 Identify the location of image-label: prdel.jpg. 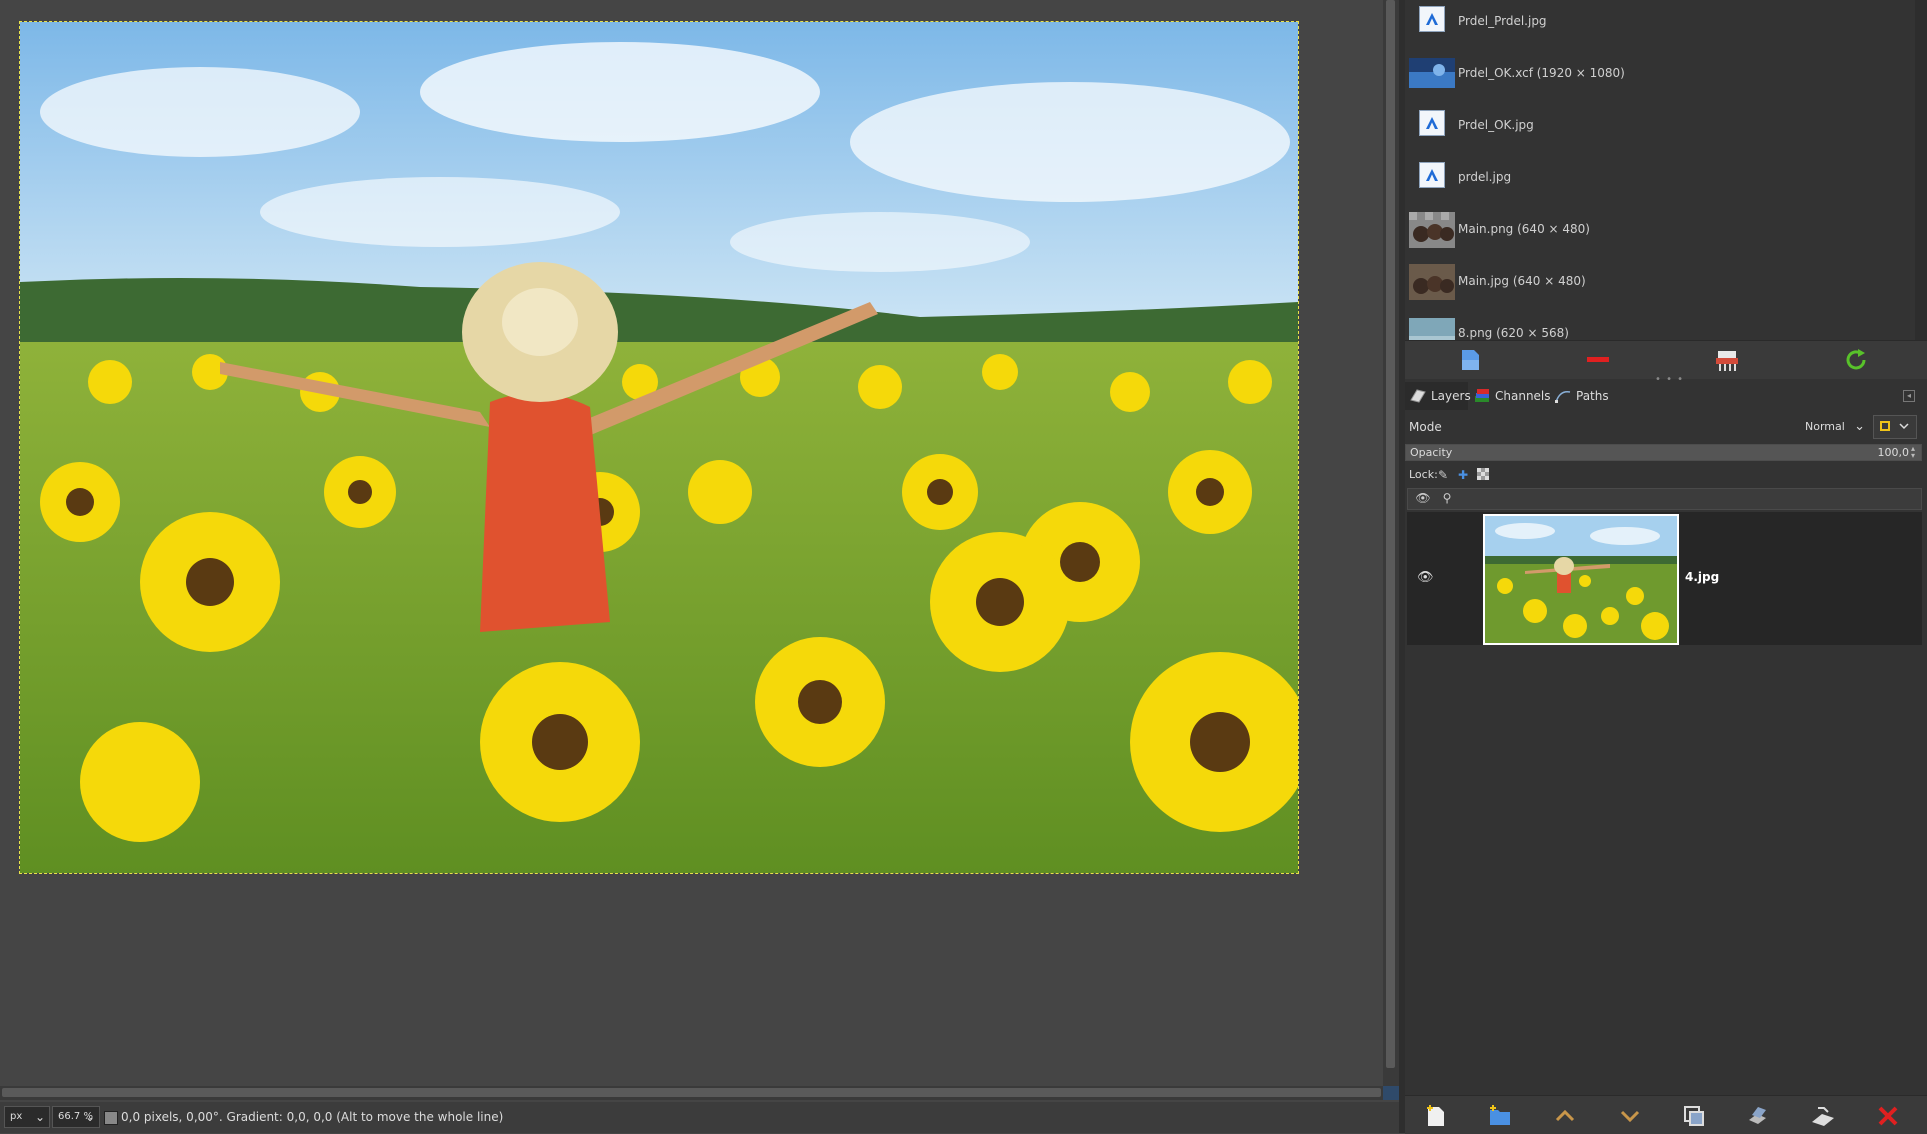
(1485, 177).